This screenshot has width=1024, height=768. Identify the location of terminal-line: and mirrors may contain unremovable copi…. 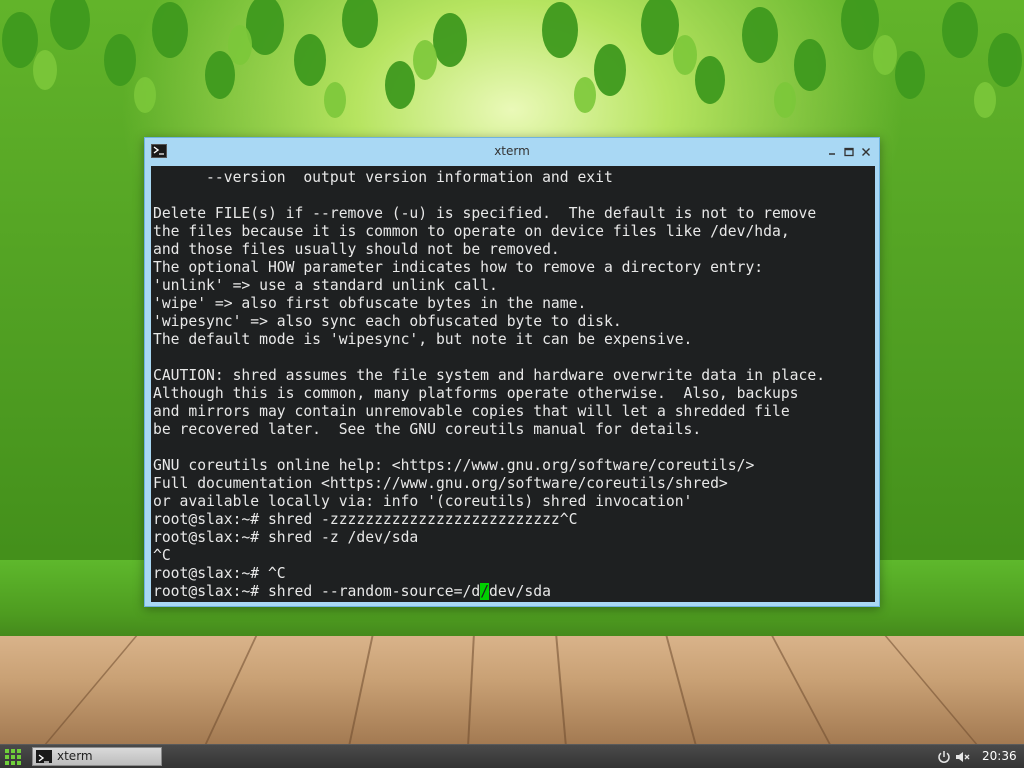
(471, 411).